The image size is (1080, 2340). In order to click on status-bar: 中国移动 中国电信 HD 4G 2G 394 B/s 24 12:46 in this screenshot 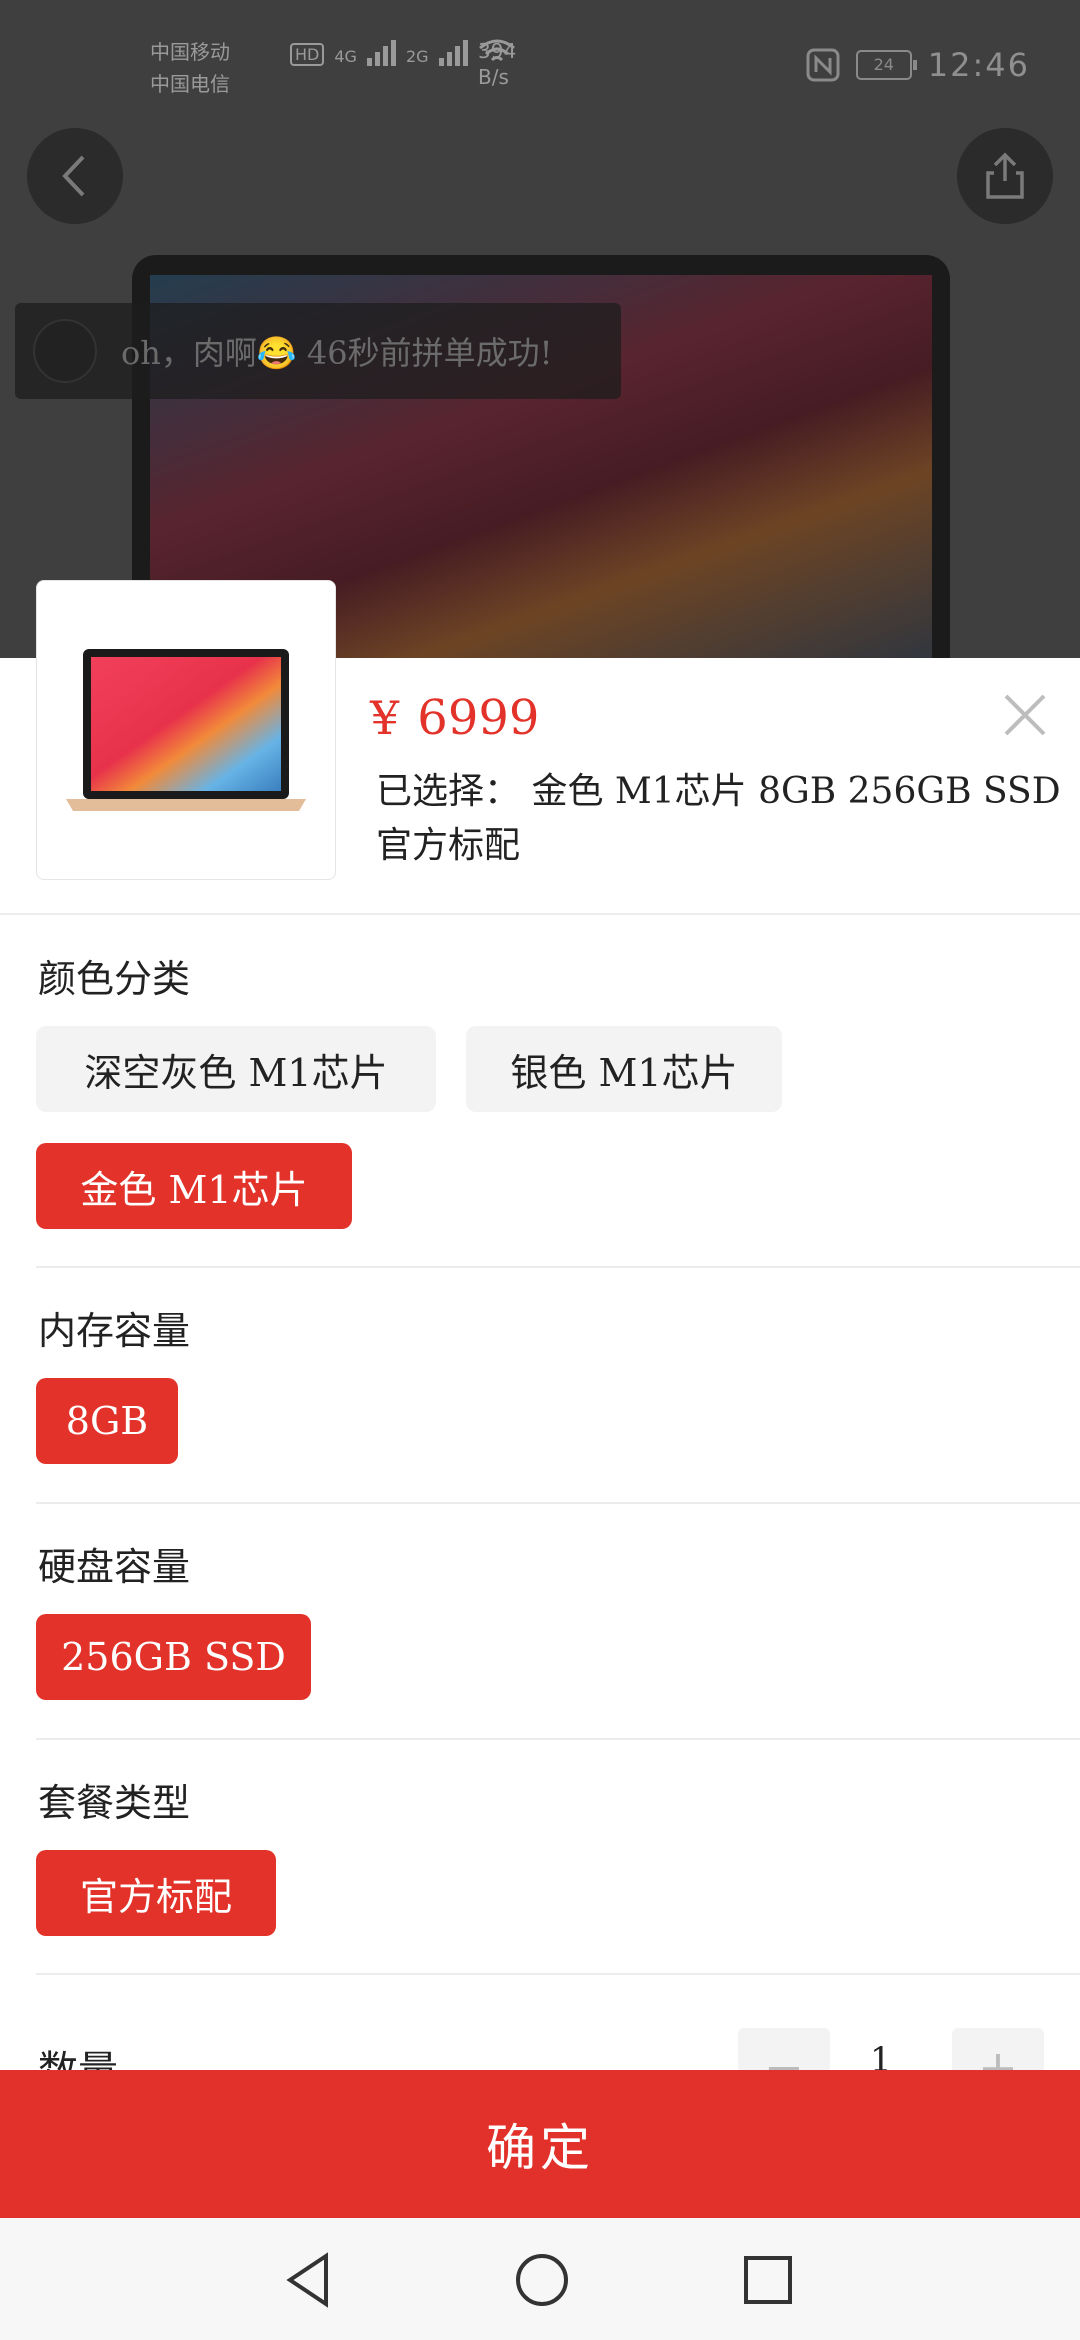, I will do `click(540, 65)`.